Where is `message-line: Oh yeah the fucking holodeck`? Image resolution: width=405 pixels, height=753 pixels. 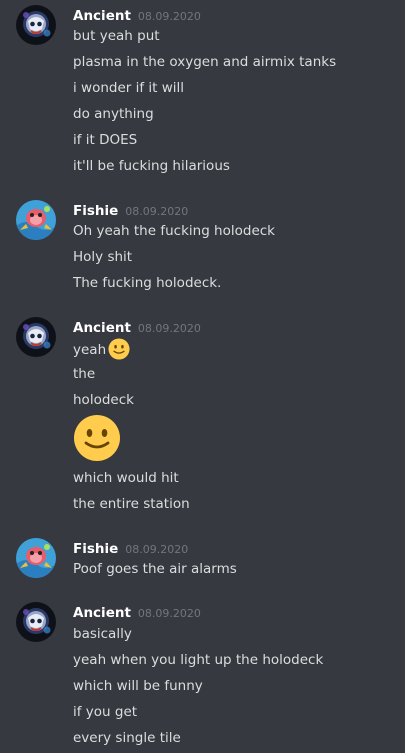
message-line: Oh yeah the fucking holodeck is located at coordinates (174, 231).